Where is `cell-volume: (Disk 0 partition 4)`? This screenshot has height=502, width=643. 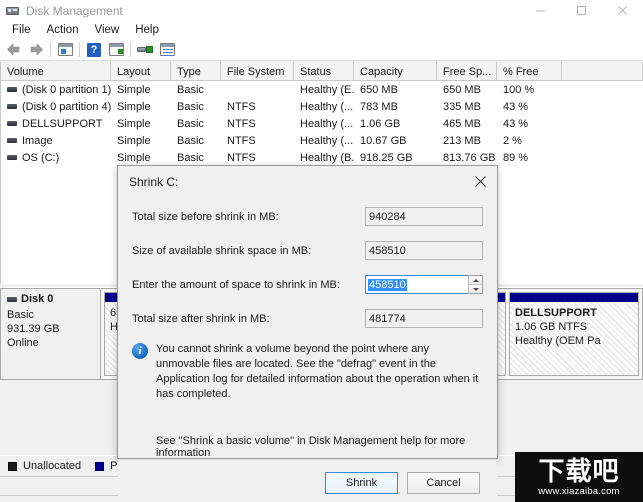
cell-volume: (Disk 0 partition 4) is located at coordinates (56, 106).